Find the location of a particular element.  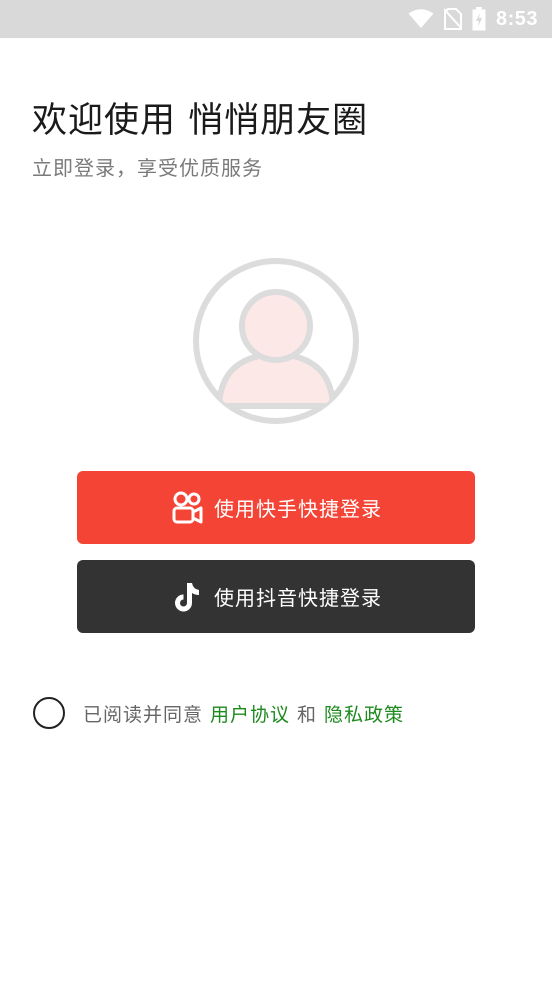

kuaishou-login-label: 使用快手快捷登录 is located at coordinates (298, 509).